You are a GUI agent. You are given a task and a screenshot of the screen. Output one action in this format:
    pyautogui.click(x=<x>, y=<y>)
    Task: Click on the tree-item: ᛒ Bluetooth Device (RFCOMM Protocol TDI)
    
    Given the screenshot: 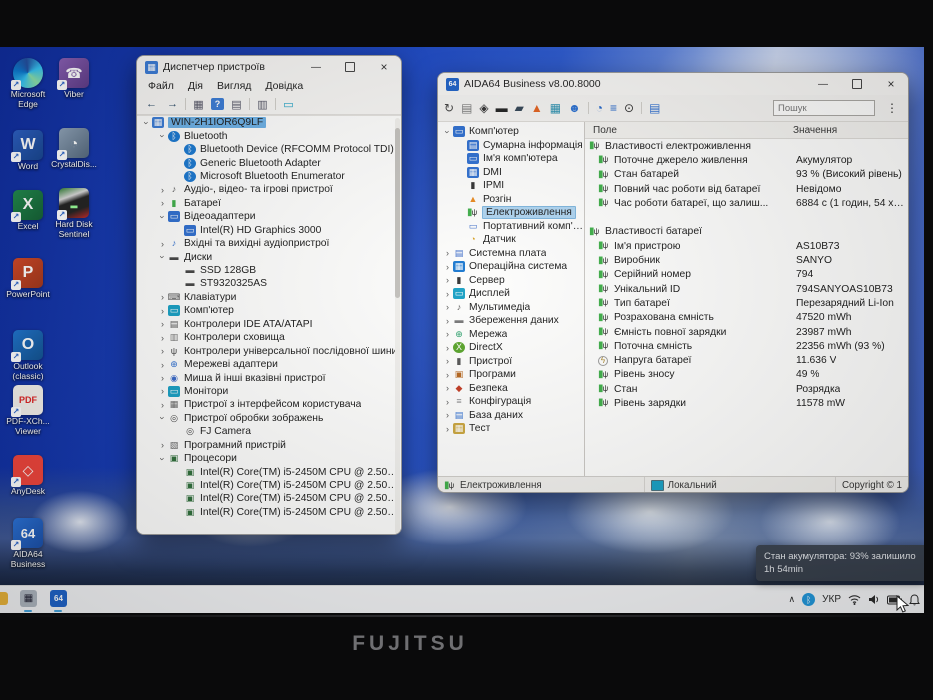 What is the action you would take?
    pyautogui.click(x=269, y=149)
    